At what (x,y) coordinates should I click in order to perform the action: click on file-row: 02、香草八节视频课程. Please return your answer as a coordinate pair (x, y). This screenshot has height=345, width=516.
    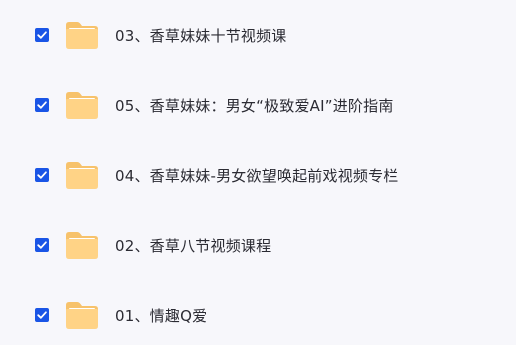
    Looking at the image, I should click on (258, 245).